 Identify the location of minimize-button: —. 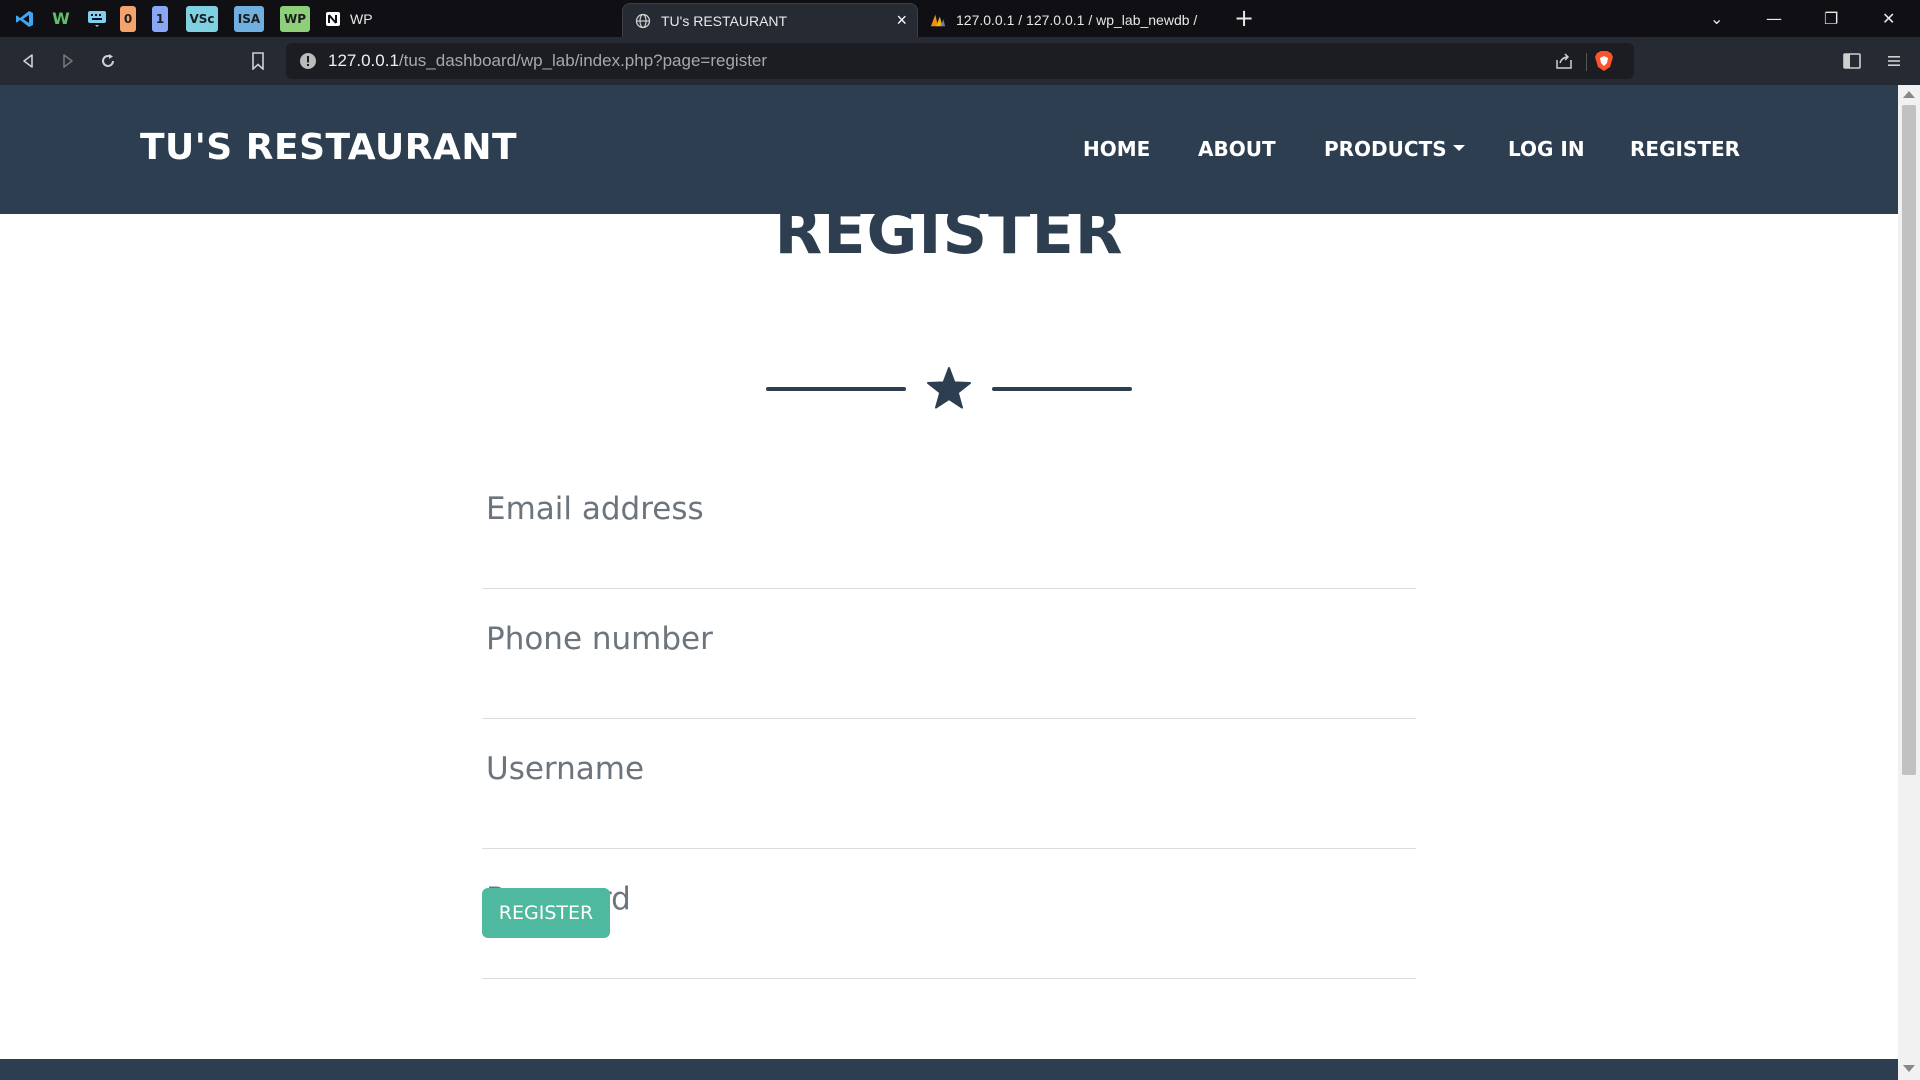
(1774, 18).